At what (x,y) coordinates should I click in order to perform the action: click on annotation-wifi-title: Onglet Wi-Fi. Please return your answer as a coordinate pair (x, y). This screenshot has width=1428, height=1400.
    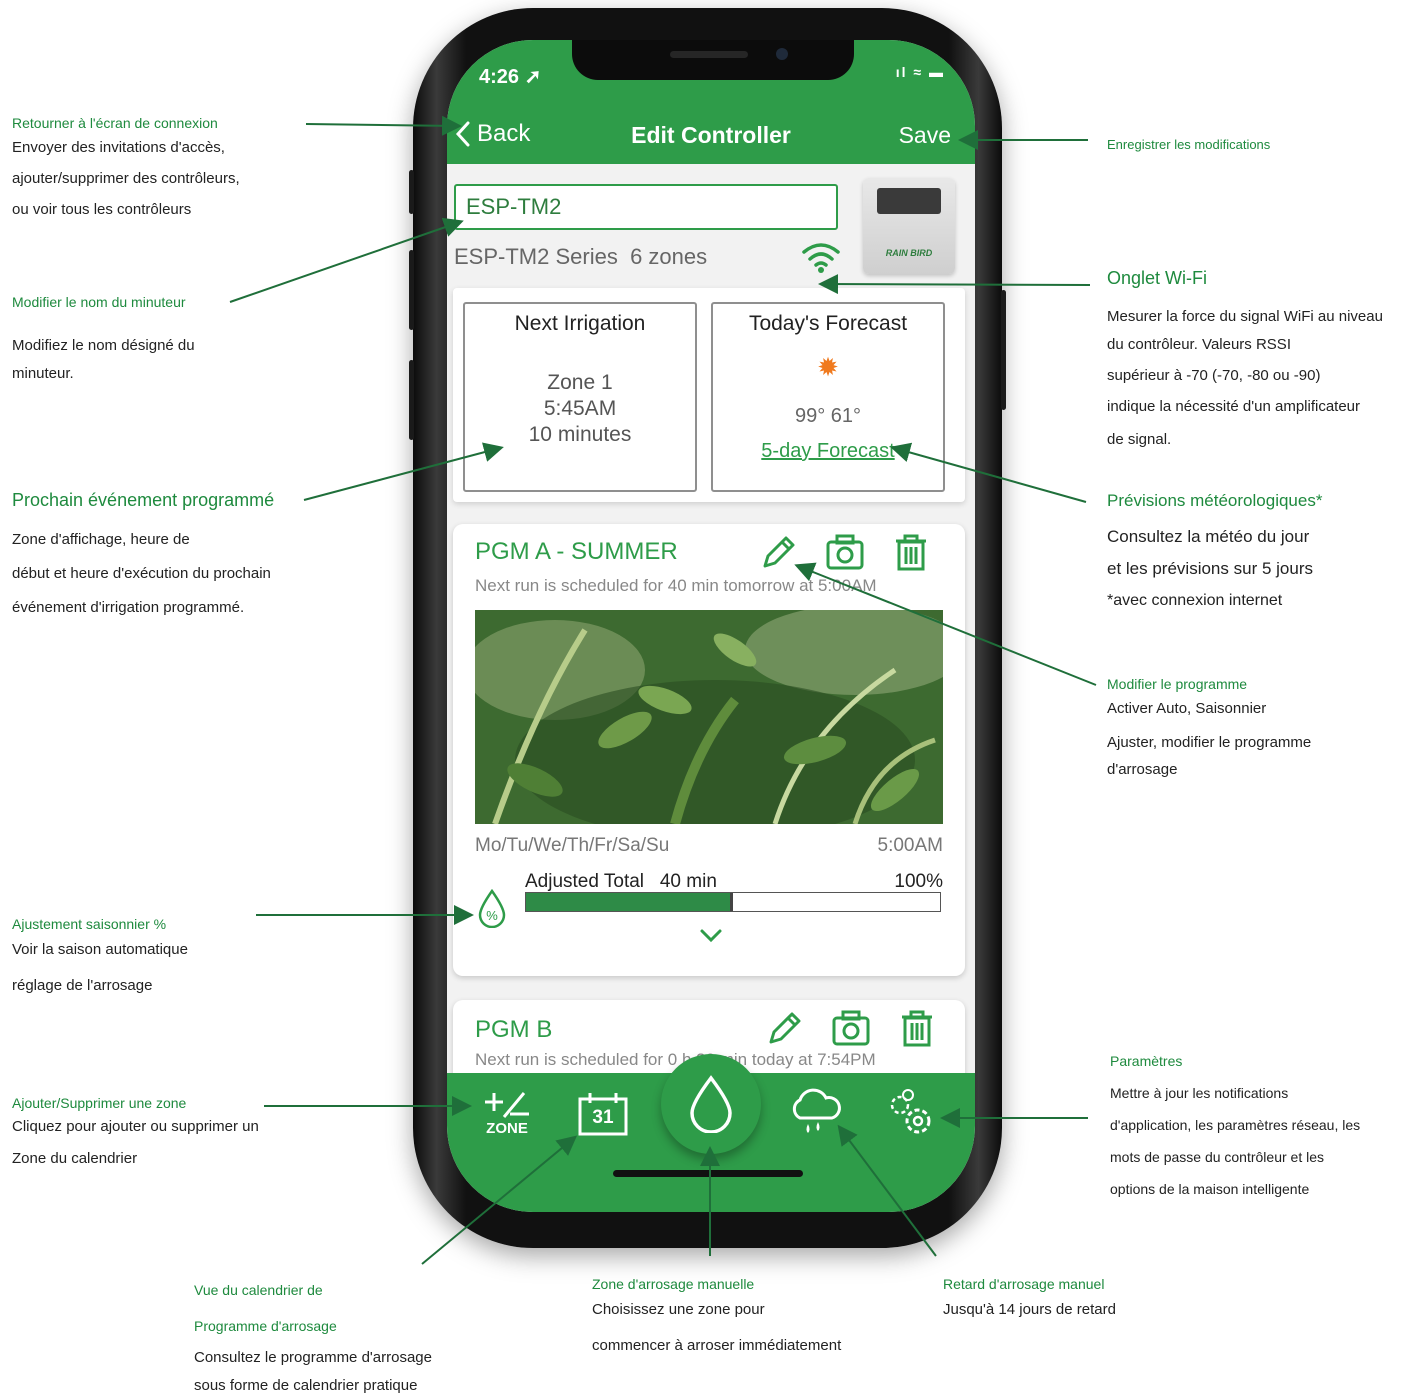
    Looking at the image, I should click on (1157, 278).